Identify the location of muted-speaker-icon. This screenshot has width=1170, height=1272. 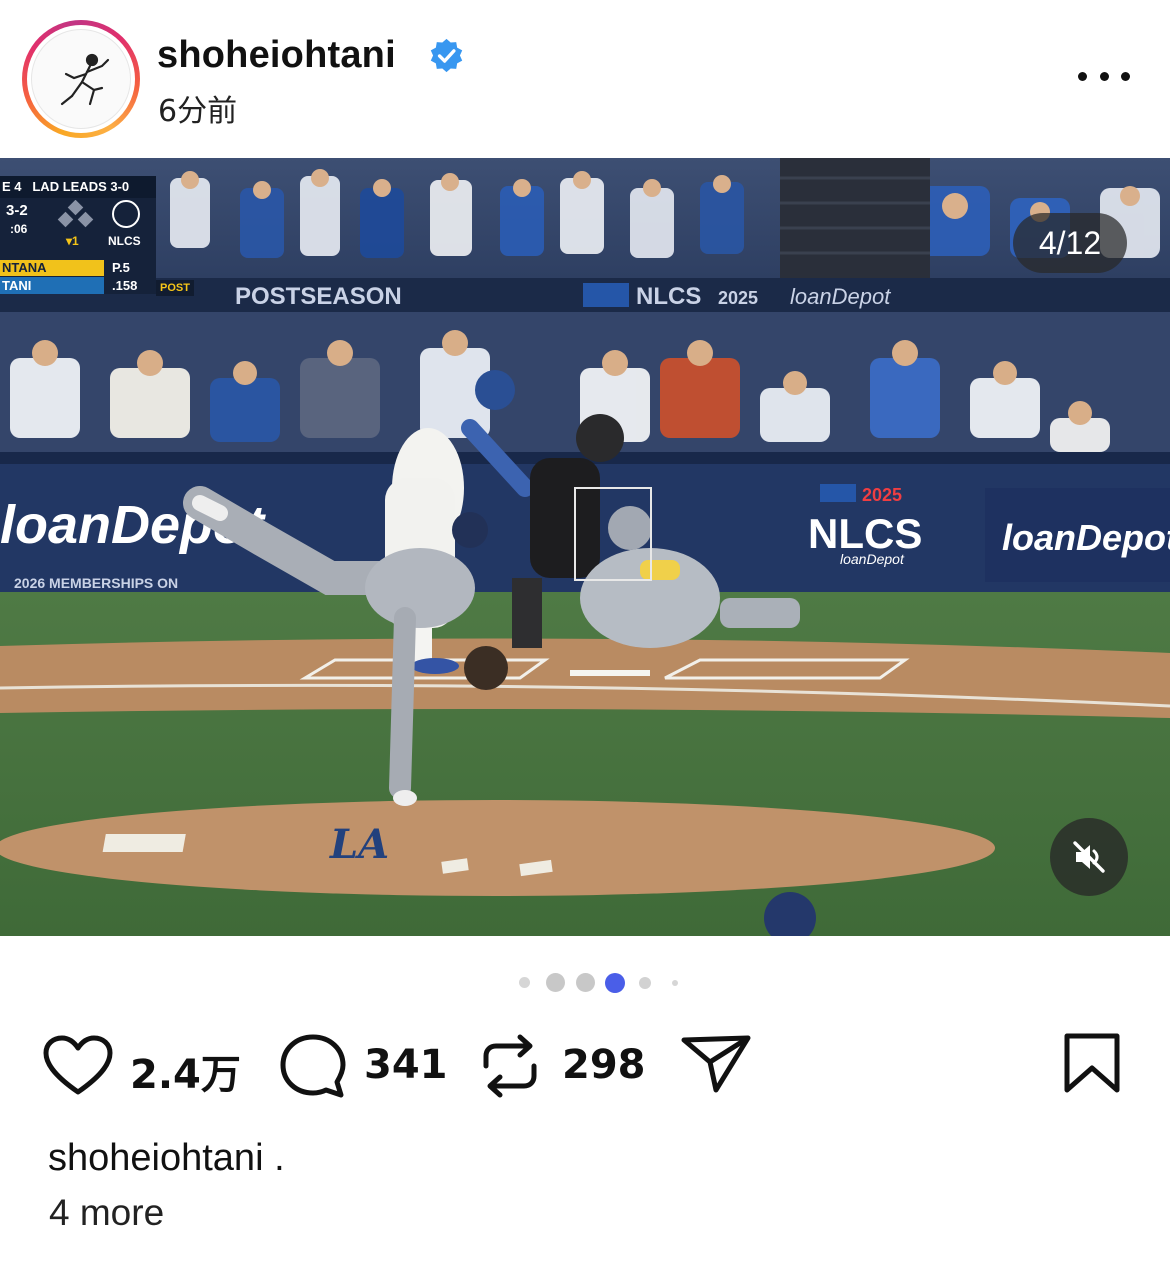
(1089, 857).